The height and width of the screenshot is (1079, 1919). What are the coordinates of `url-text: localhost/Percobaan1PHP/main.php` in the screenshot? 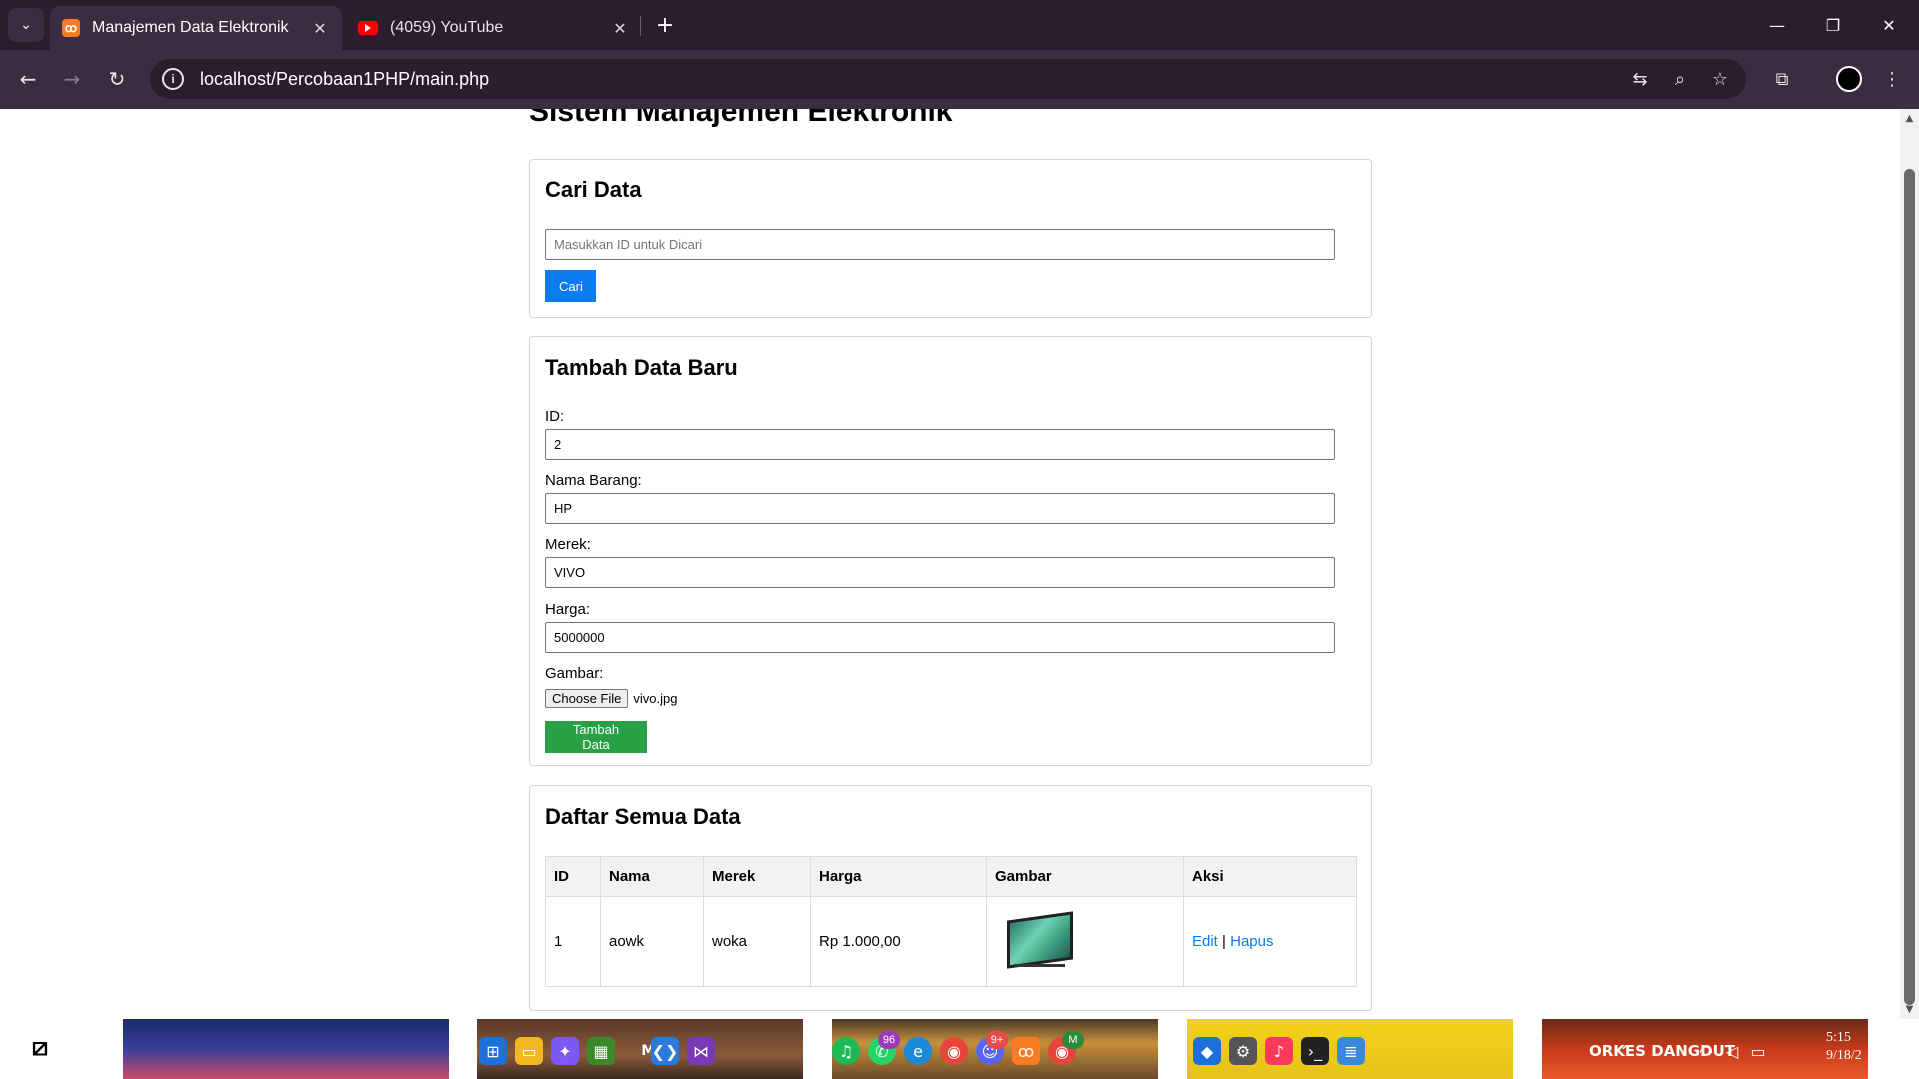 It's located at (913, 79).